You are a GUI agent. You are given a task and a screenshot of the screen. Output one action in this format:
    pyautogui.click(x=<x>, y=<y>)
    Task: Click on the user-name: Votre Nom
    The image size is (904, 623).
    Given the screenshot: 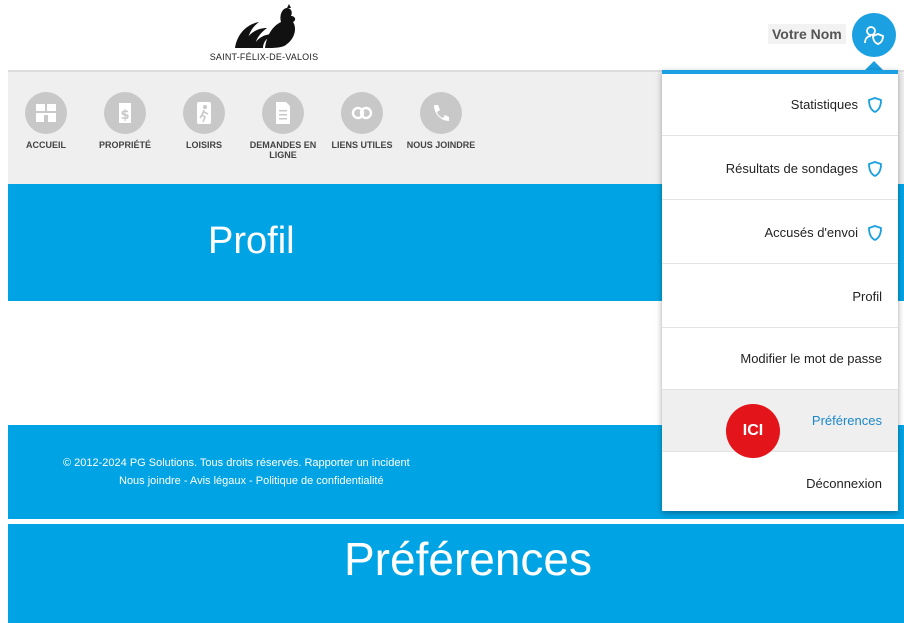 What is the action you would take?
    pyautogui.click(x=807, y=34)
    